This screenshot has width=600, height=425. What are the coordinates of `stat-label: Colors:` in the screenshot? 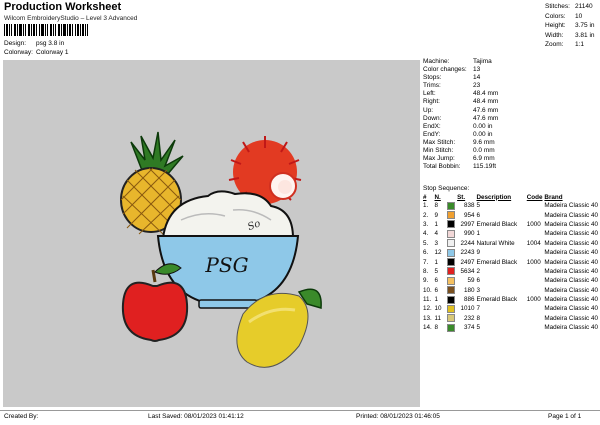 It's located at (555, 16).